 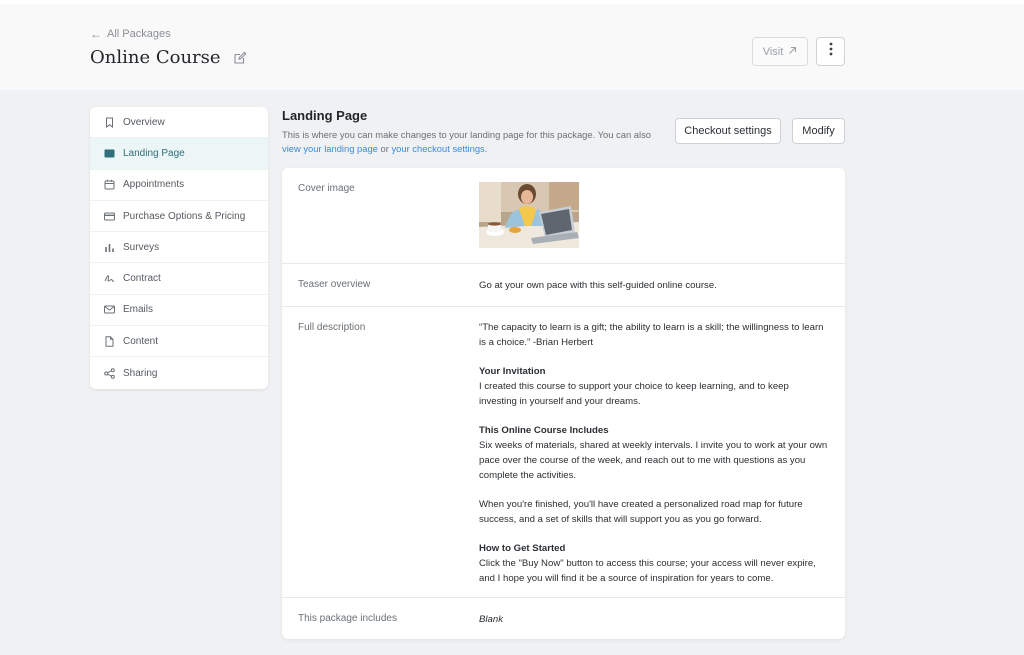 I want to click on external-link-icon, so click(x=792, y=52).